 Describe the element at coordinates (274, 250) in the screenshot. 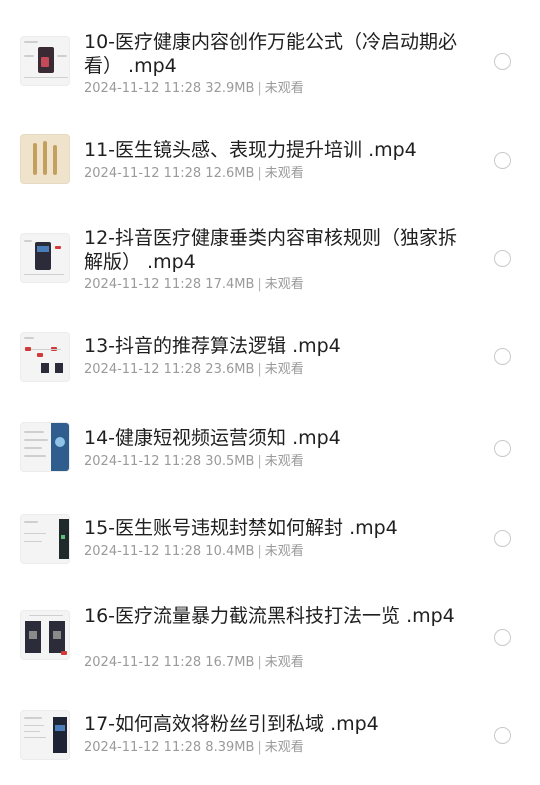

I see `file-title: 12-抖音医疗健康垂类内容审核规则（独家拆解版） .mp4` at that location.